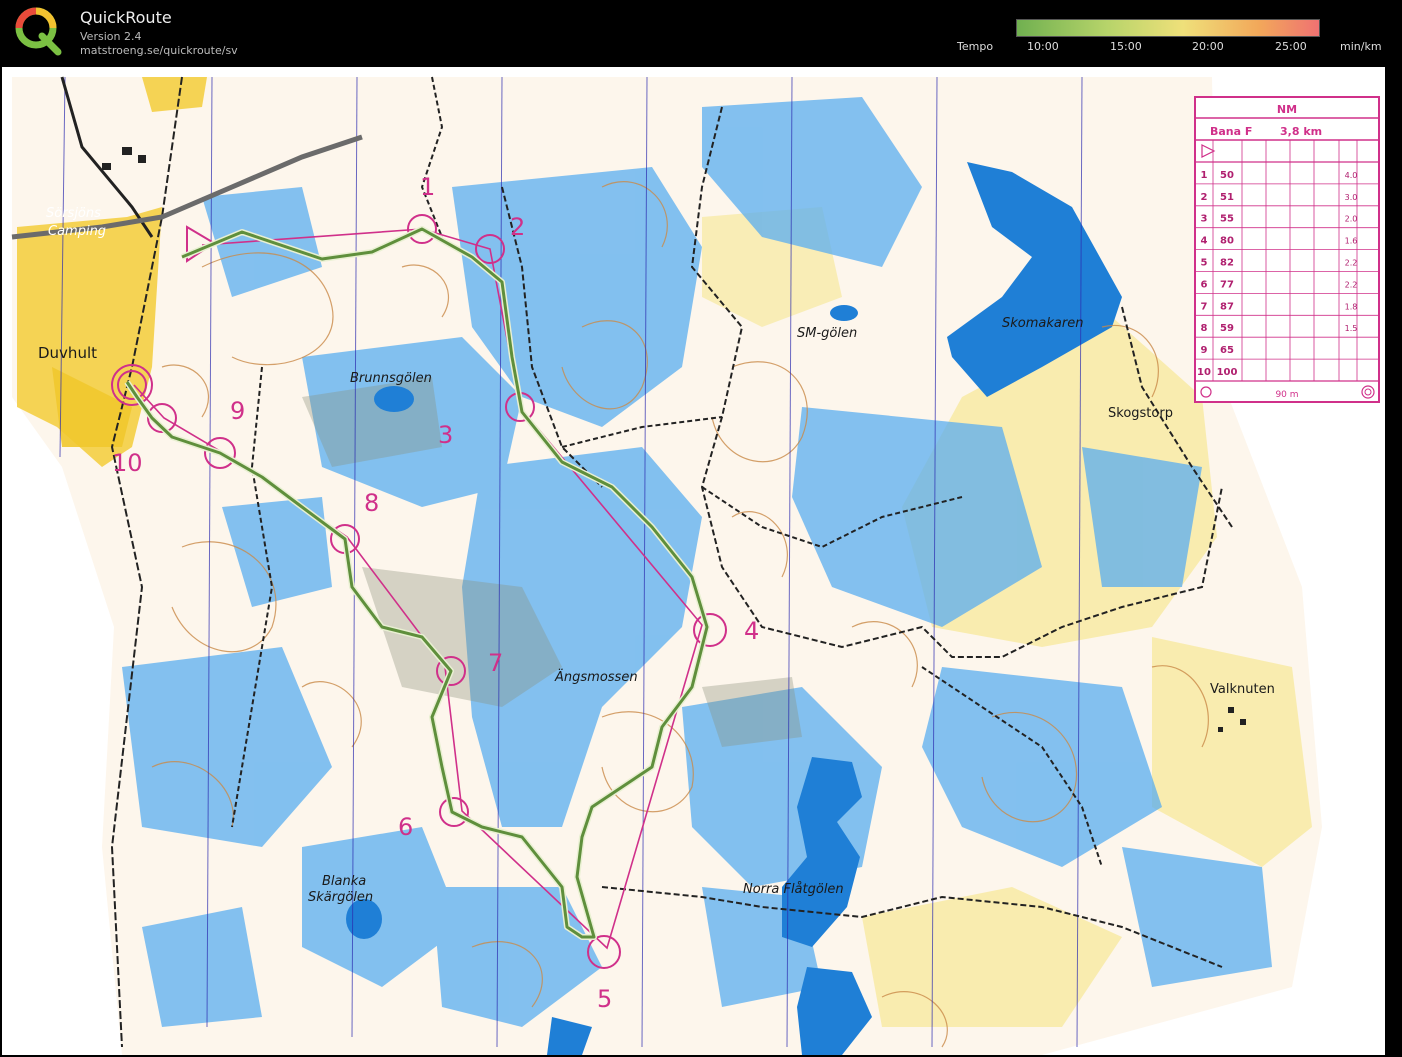 The width and height of the screenshot is (1402, 1057). What do you see at coordinates (1351, 219) in the screenshot?
I see `sheet-row-distance: 2.0` at bounding box center [1351, 219].